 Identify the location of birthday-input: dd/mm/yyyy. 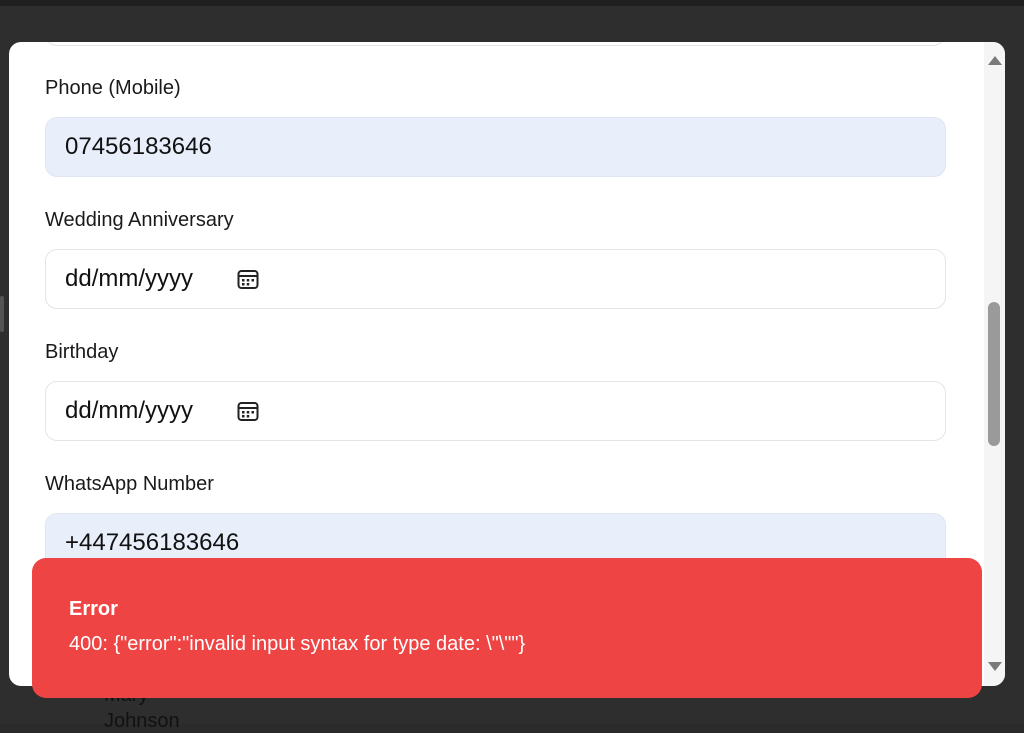
(495, 411).